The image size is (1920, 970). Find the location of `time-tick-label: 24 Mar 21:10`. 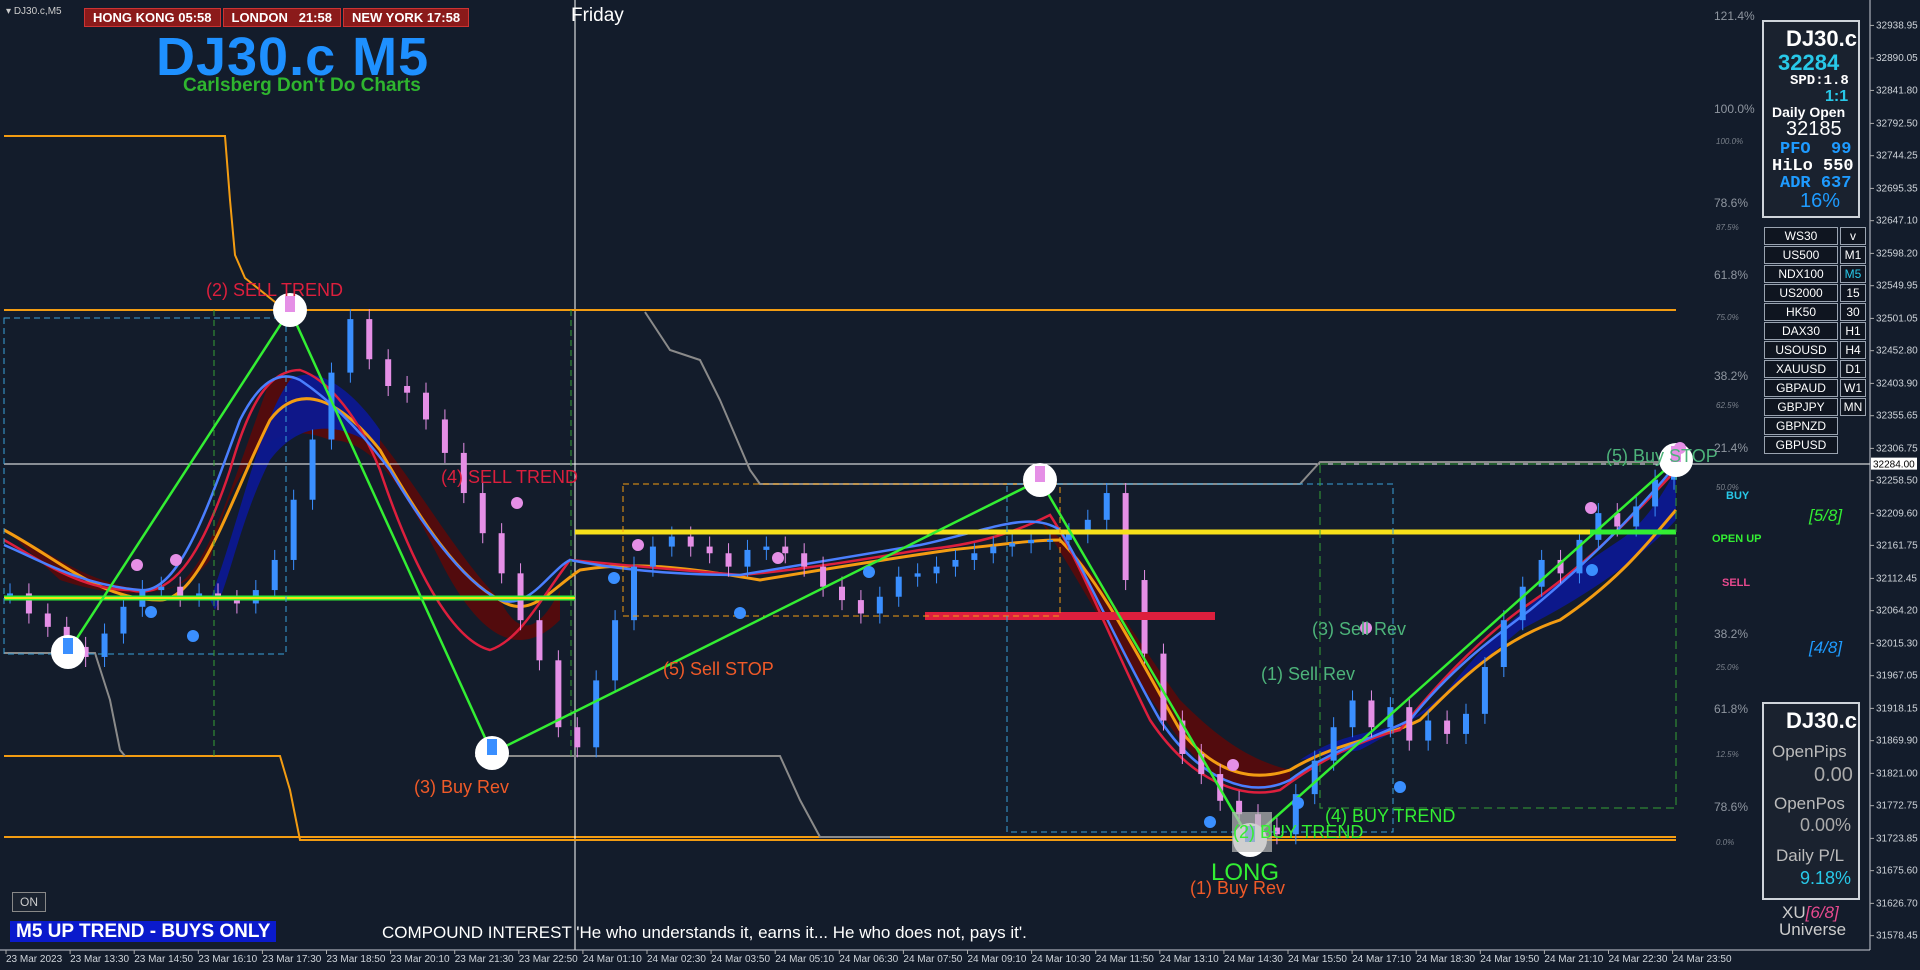

time-tick-label: 24 Mar 21:10 is located at coordinates (1573, 959).